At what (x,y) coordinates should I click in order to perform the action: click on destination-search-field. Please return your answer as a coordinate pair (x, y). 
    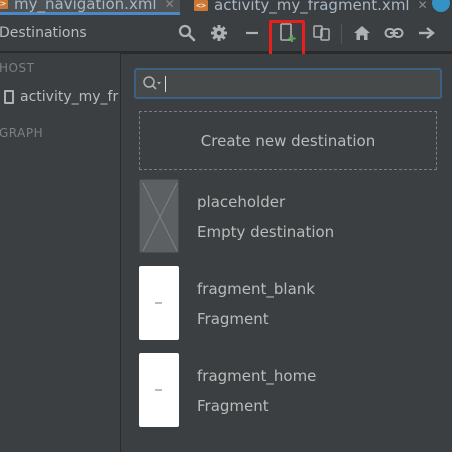
    Looking at the image, I should click on (288, 83).